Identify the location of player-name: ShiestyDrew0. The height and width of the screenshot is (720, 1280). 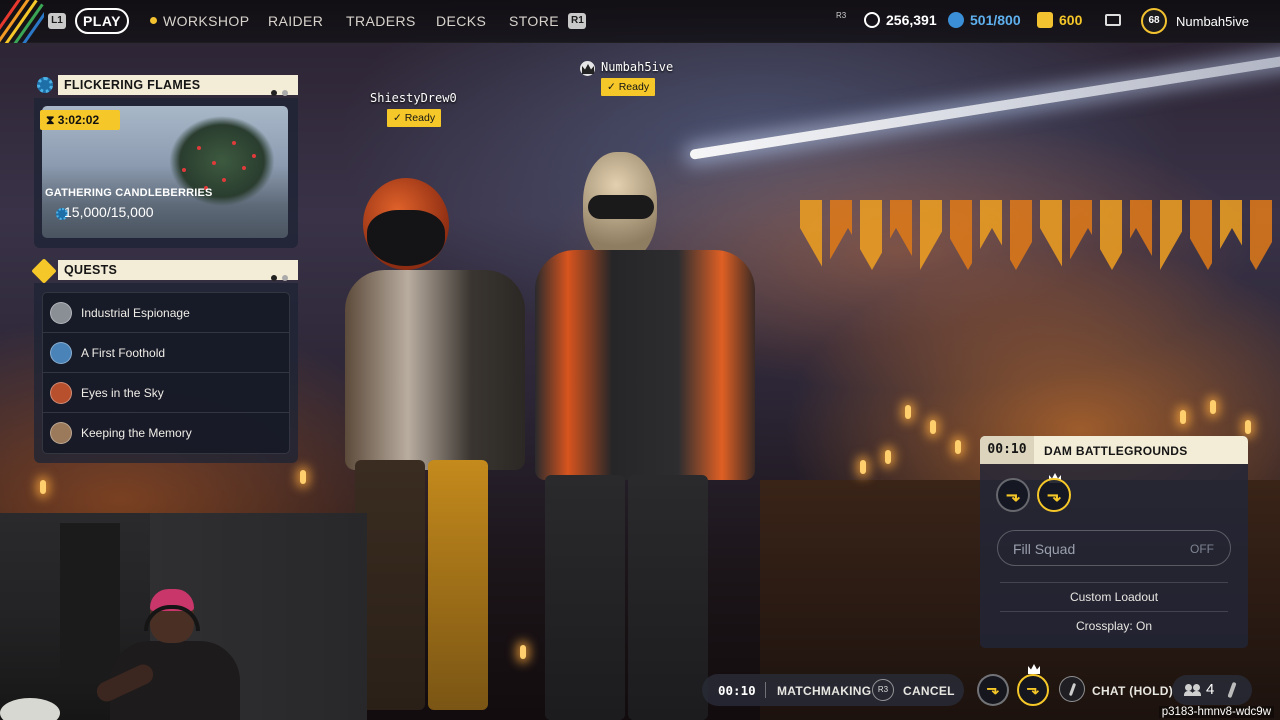
(413, 98).